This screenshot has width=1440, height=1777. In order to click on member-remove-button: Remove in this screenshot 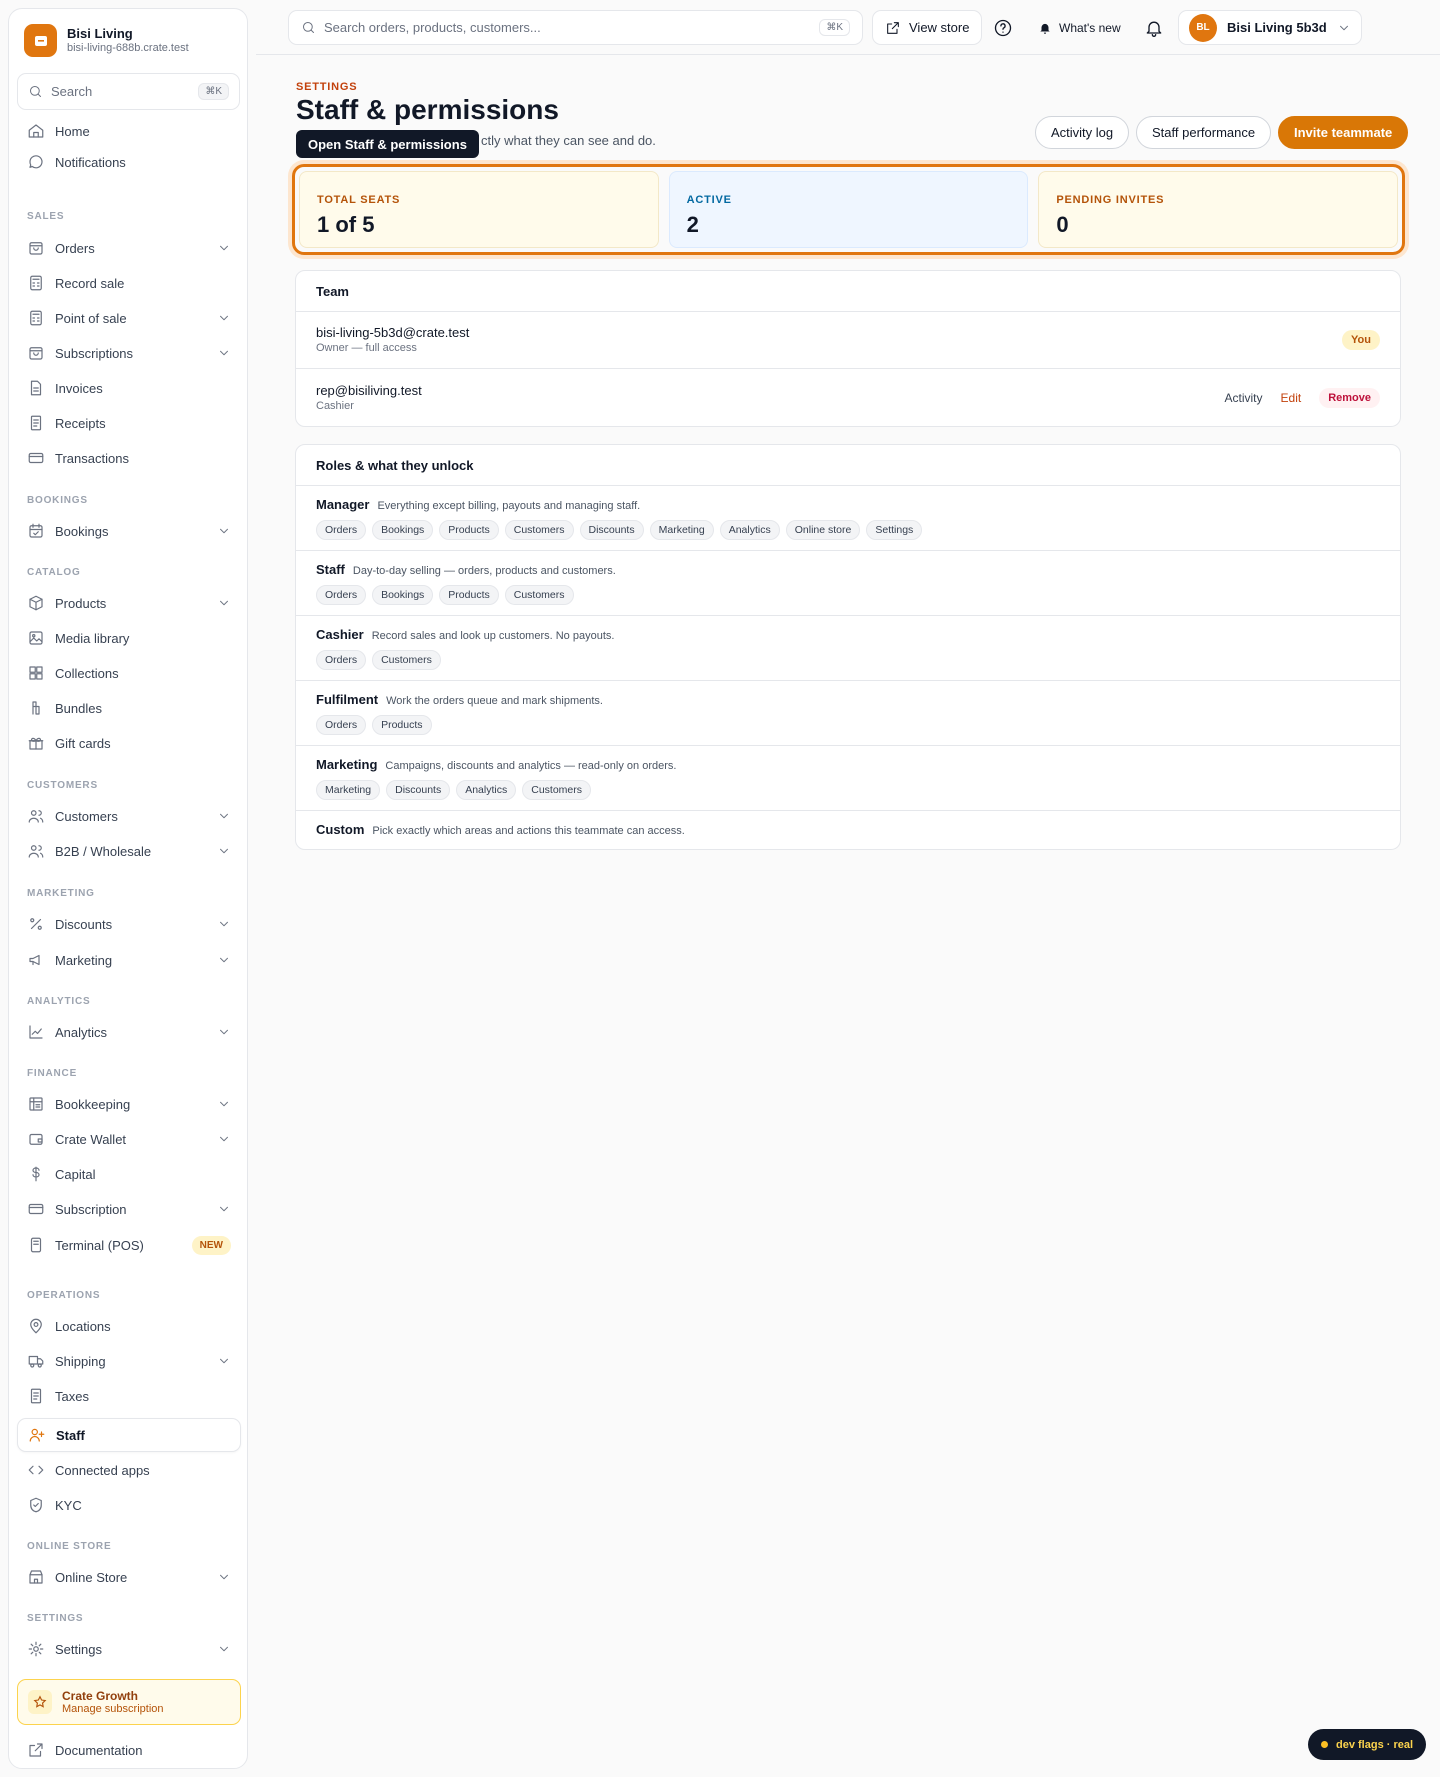, I will do `click(1349, 397)`.